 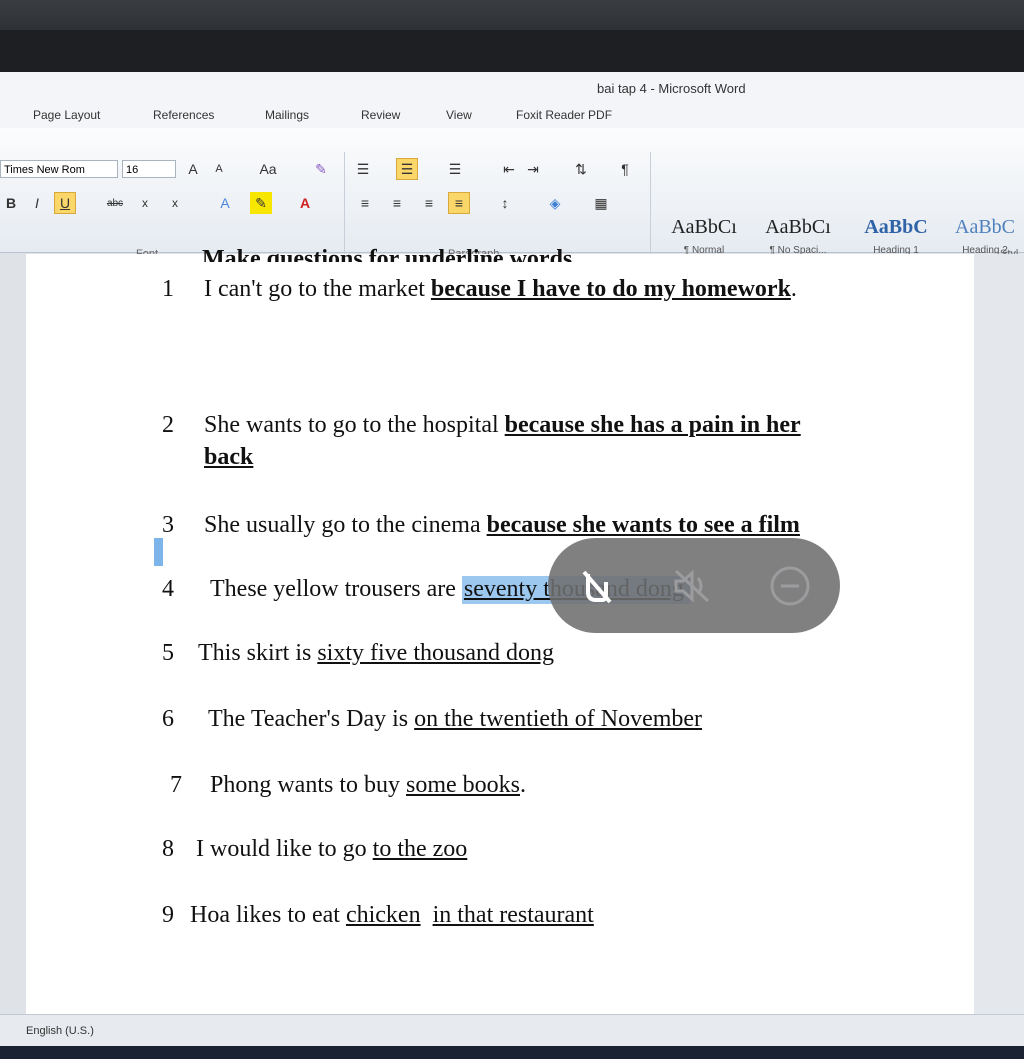 What do you see at coordinates (512, 1052) in the screenshot?
I see `taskbar` at bounding box center [512, 1052].